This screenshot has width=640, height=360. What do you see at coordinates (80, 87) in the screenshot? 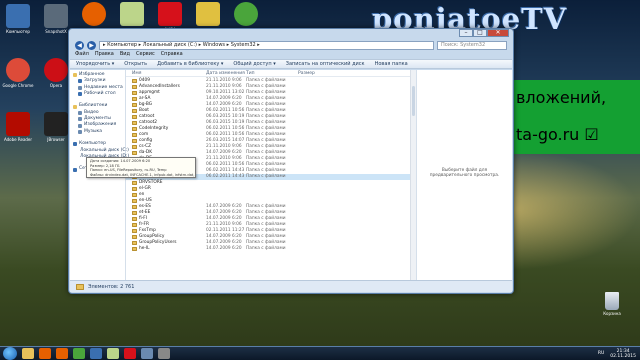
I see `recent-icon` at bounding box center [80, 87].